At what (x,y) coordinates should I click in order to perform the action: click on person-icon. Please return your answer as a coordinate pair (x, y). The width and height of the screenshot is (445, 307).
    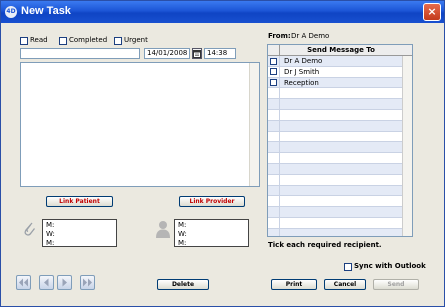
    Looking at the image, I should click on (163, 229).